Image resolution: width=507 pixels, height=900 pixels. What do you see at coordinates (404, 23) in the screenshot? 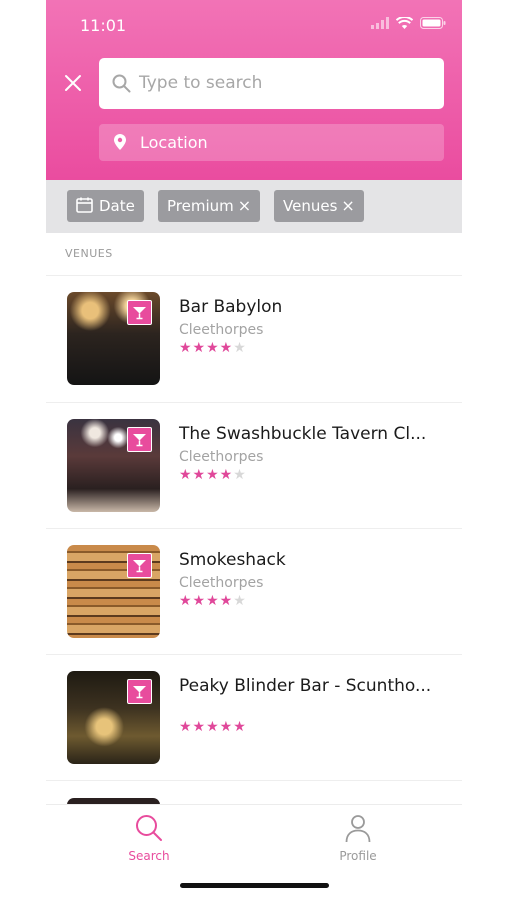
I see `wifi-icon` at bounding box center [404, 23].